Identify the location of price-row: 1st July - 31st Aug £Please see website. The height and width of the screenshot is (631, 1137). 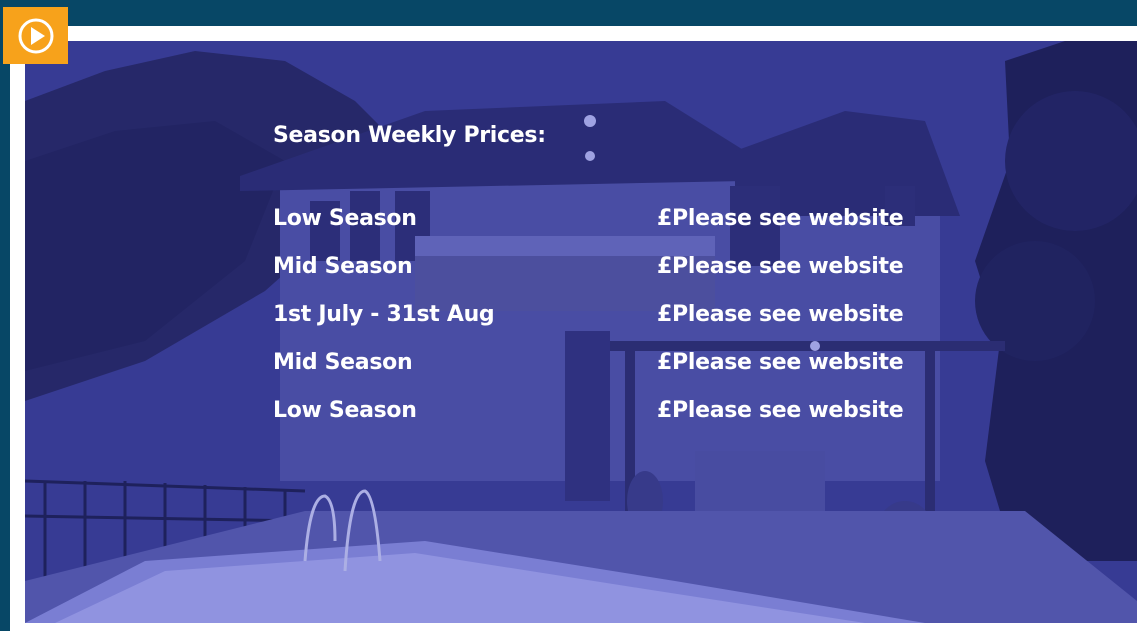
(623, 326).